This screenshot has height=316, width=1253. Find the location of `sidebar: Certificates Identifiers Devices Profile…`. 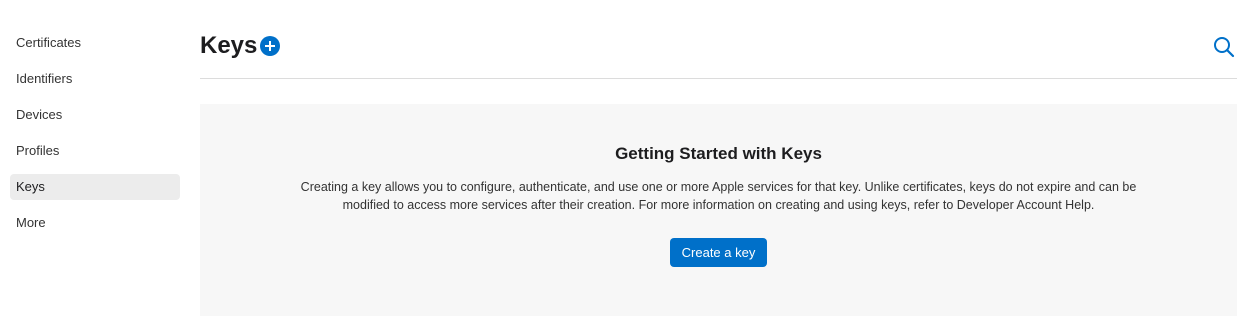

sidebar: Certificates Identifiers Devices Profile… is located at coordinates (95, 138).